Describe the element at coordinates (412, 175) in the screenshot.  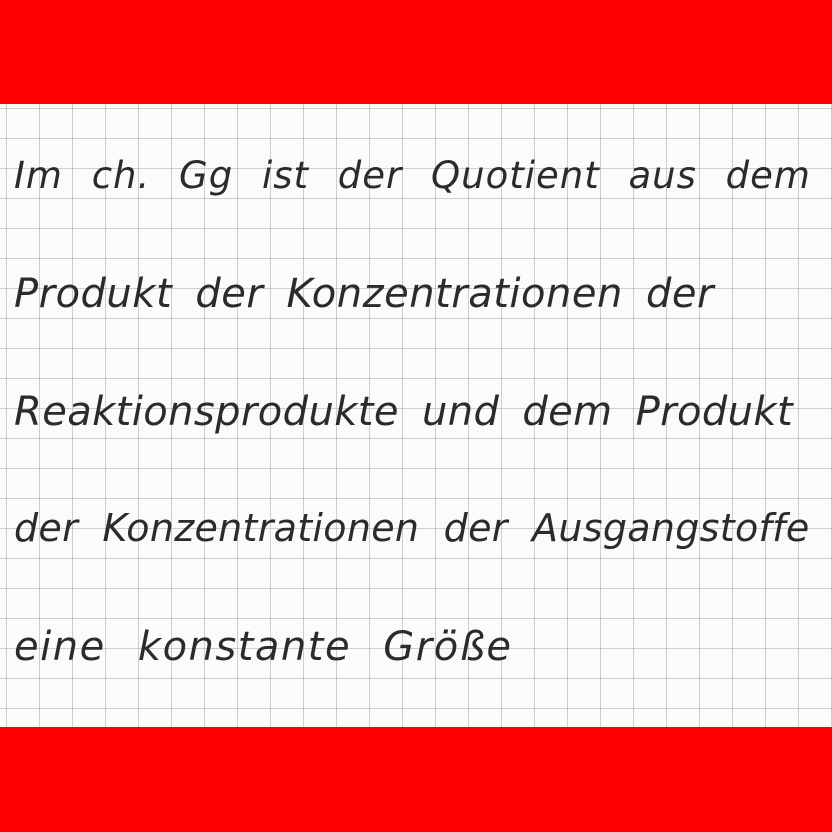
I see `handwritten-line-1: Im ch. Gg ist der Quotient aus dem` at that location.